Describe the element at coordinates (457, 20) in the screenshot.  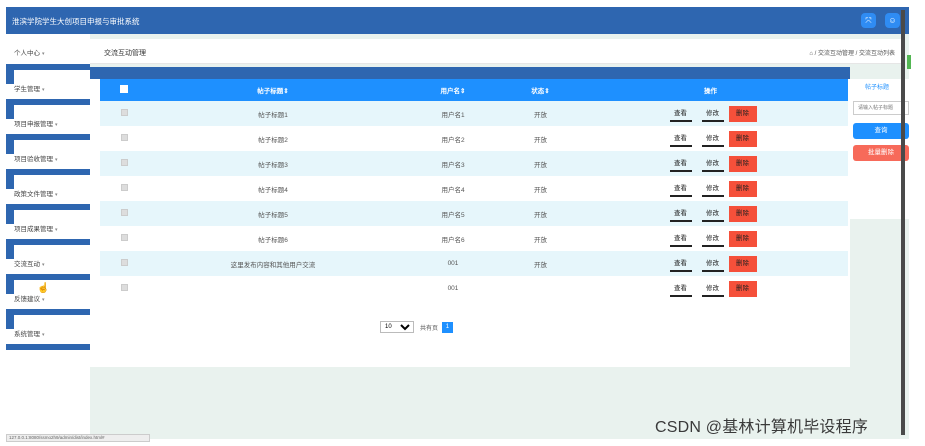
I see `top-navbar: 淮滨学院学生大创项目申报与审批系统 ⤧ ☺` at that location.